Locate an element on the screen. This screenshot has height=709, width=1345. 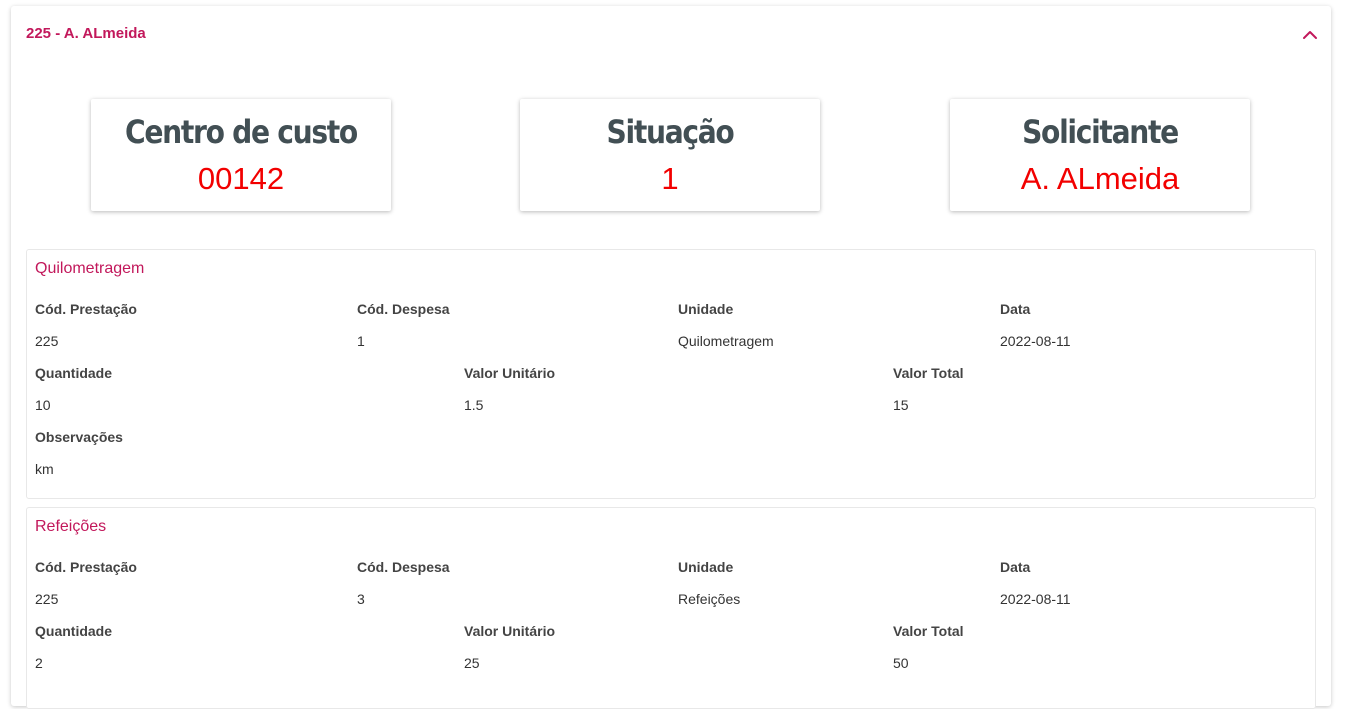
status-label: Situação is located at coordinates (670, 132).